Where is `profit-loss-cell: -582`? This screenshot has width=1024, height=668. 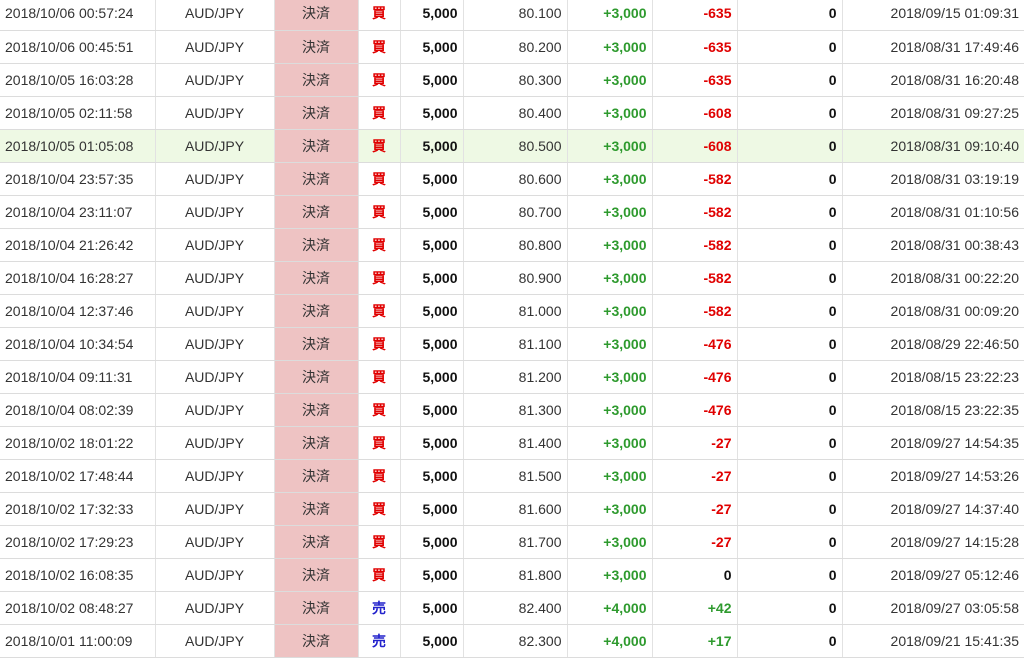 profit-loss-cell: -582 is located at coordinates (695, 245).